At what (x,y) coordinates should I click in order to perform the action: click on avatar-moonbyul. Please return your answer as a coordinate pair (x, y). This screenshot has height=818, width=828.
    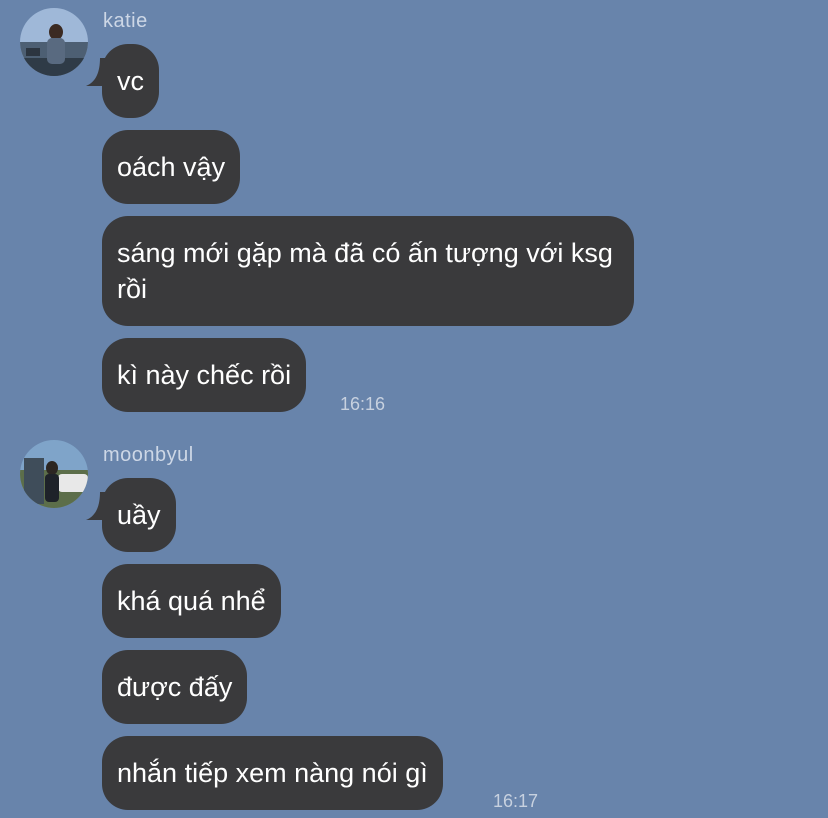
    Looking at the image, I should click on (54, 474).